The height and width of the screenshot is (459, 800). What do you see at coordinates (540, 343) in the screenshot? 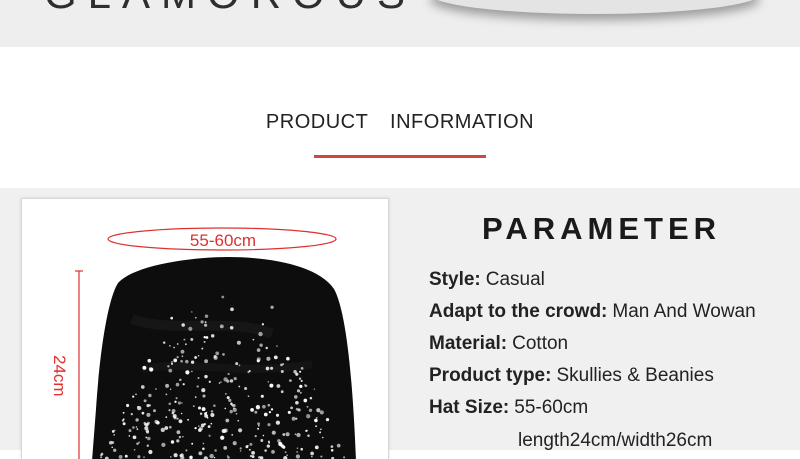
I see `param-value: Cotton` at bounding box center [540, 343].